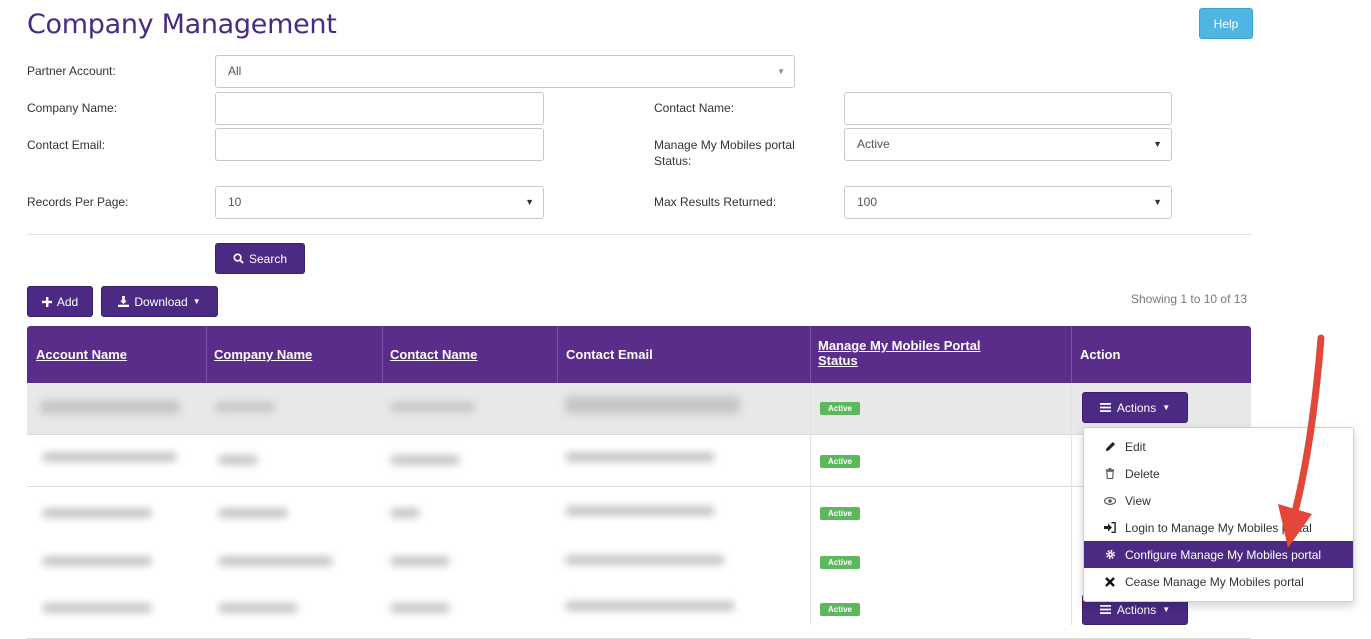 This screenshot has height=639, width=1371. I want to click on partner-account-select: All ▼, so click(505, 71).